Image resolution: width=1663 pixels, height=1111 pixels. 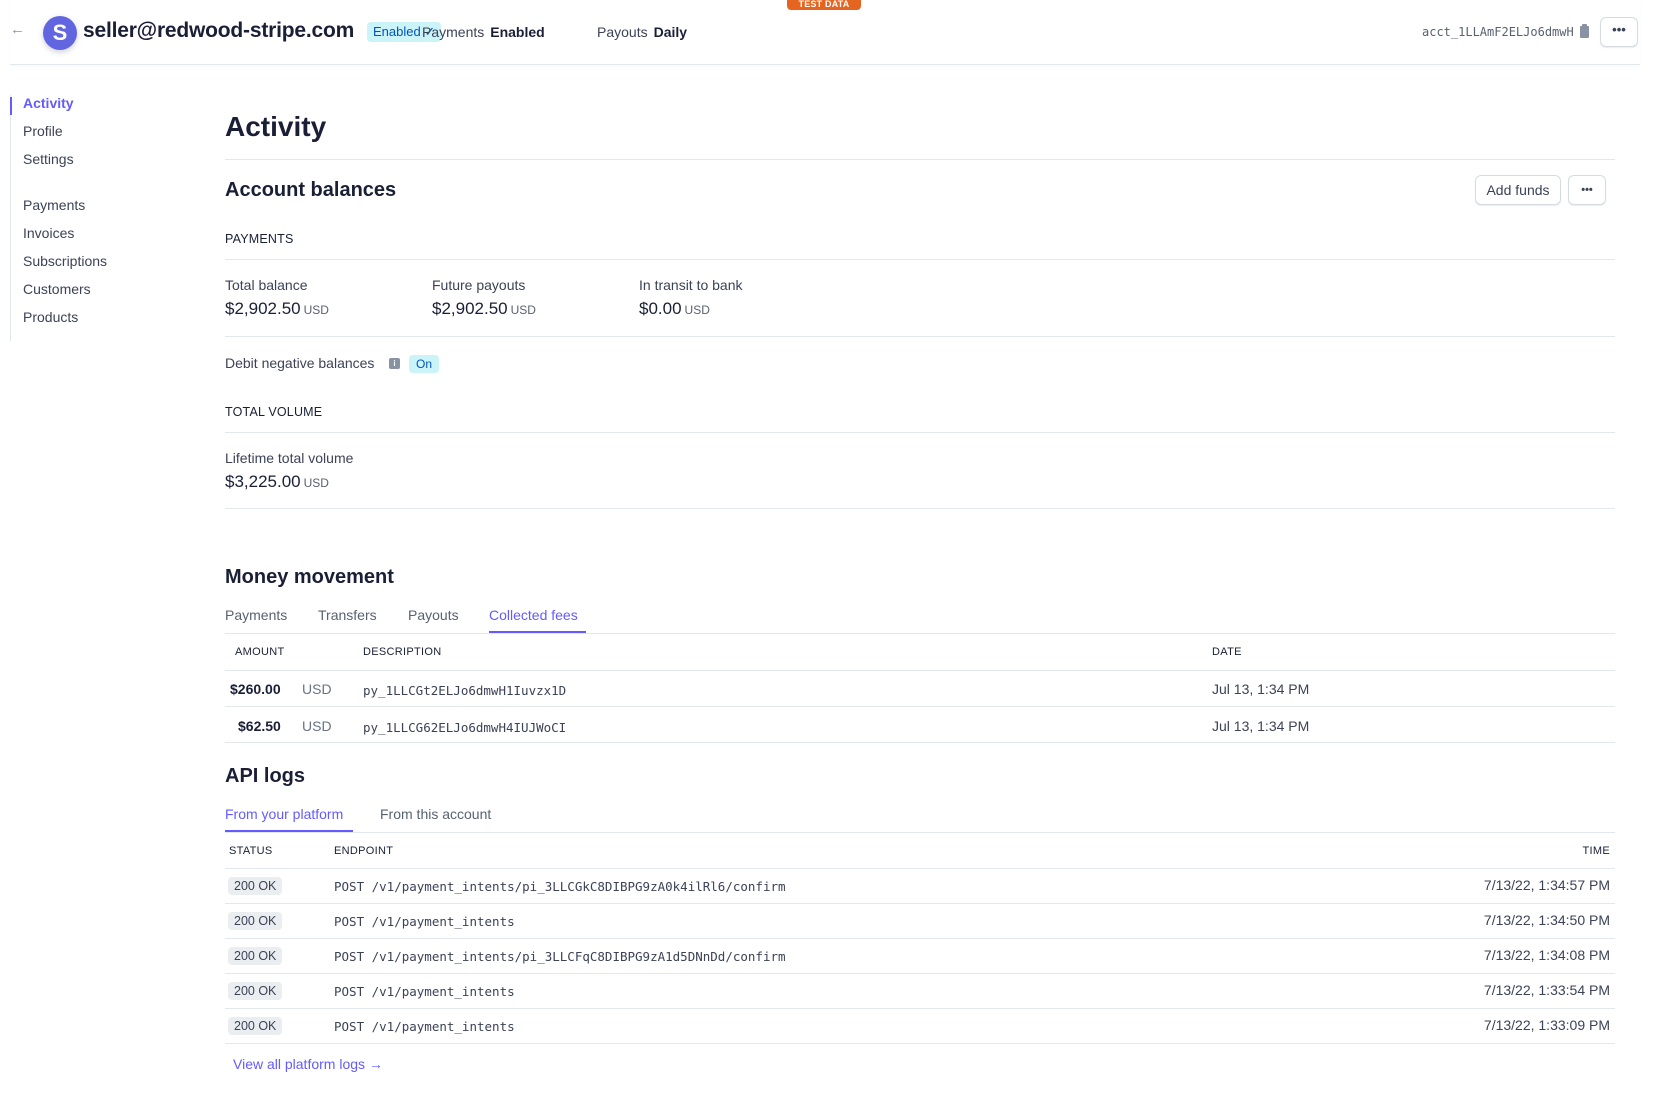 I want to click on payouts-schedule-value: Daily, so click(x=670, y=32).